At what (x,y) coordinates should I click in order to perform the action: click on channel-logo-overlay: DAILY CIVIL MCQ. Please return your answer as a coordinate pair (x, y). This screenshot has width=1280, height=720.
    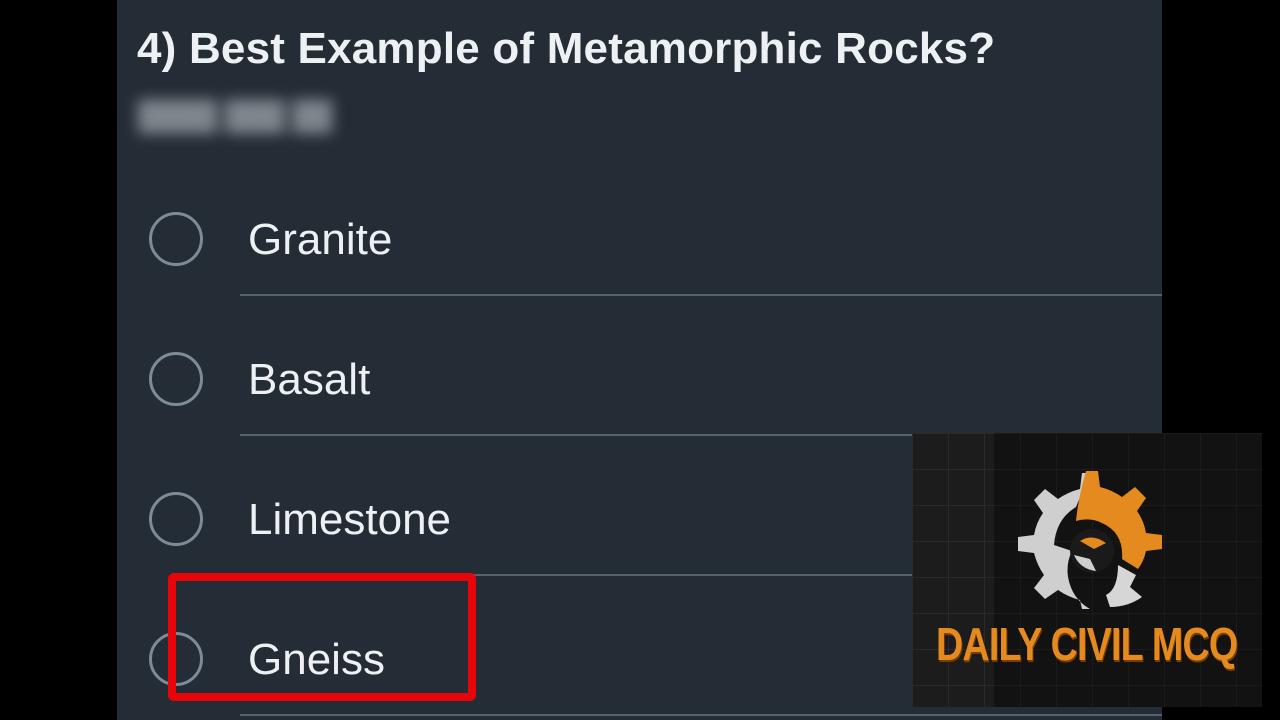
    Looking at the image, I should click on (1087, 570).